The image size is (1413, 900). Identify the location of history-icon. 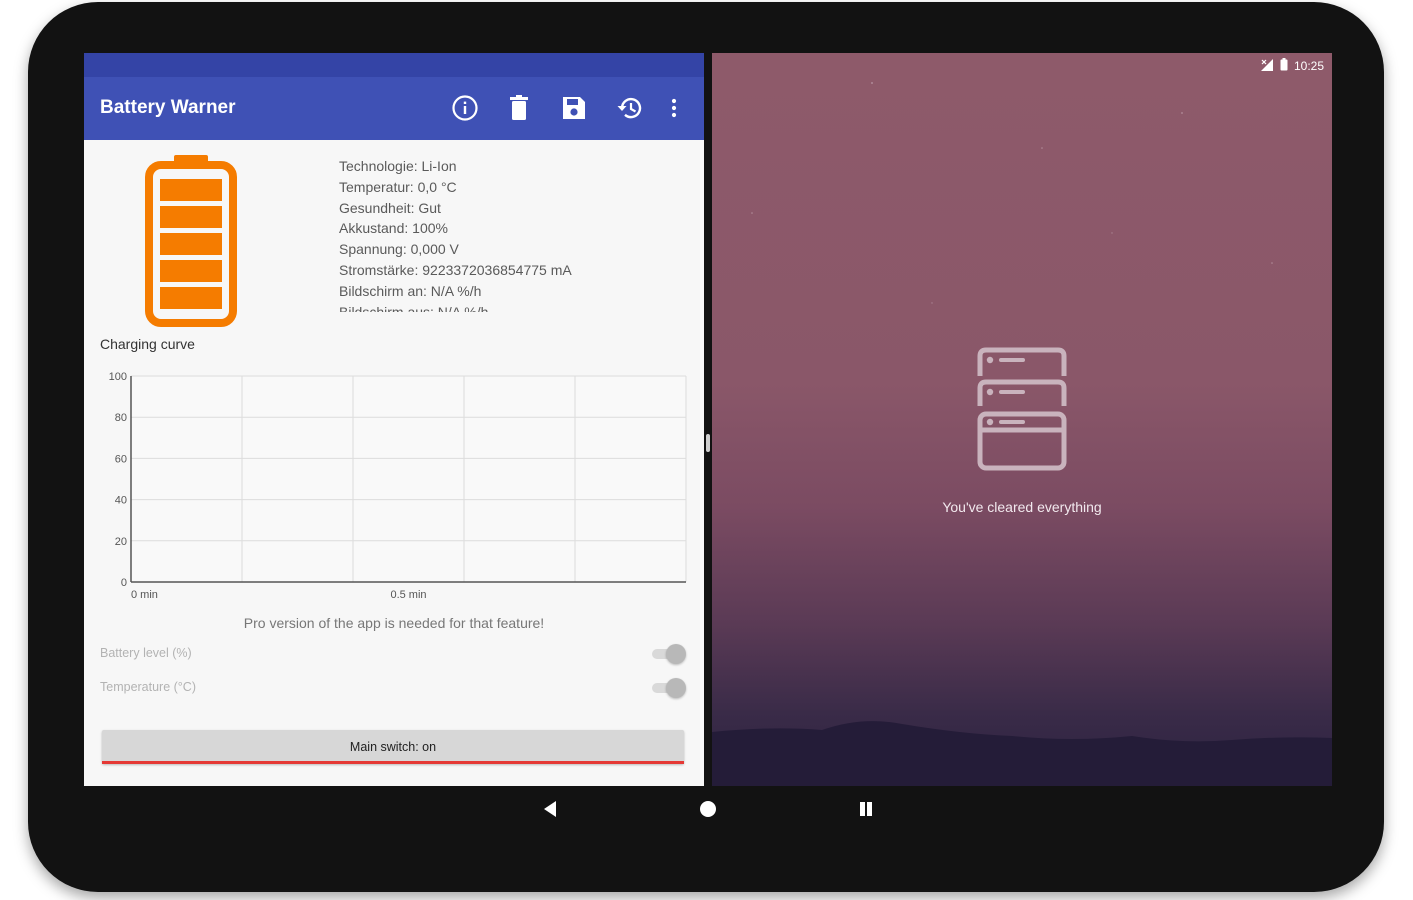
(629, 108).